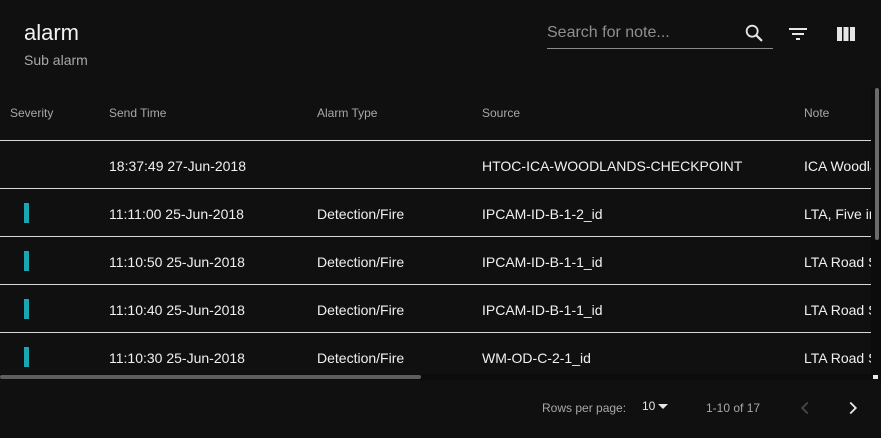 The height and width of the screenshot is (438, 881). I want to click on chevron-left-icon, so click(805, 408).